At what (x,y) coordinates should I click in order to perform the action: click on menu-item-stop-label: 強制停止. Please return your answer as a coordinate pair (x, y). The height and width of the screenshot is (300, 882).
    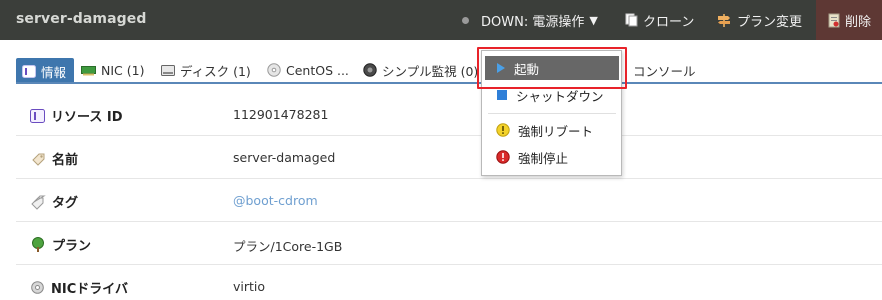
    Looking at the image, I should click on (543, 158).